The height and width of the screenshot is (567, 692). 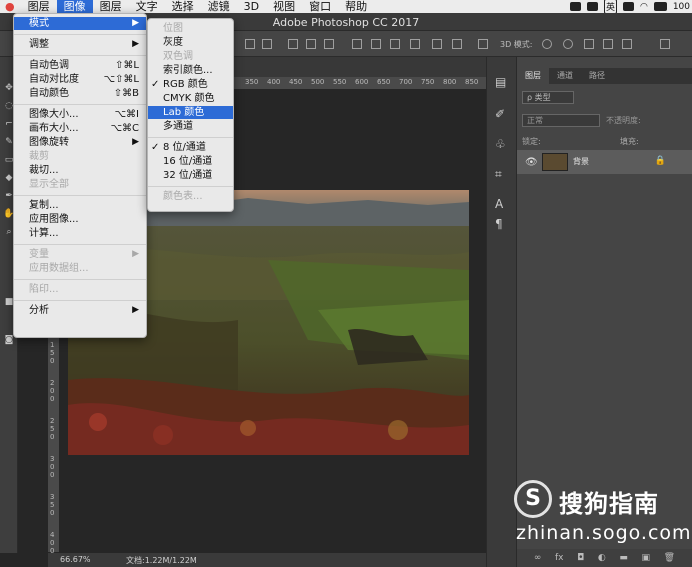 What do you see at coordinates (646, 558) in the screenshot?
I see `new-layer-icon: ▣` at bounding box center [646, 558].